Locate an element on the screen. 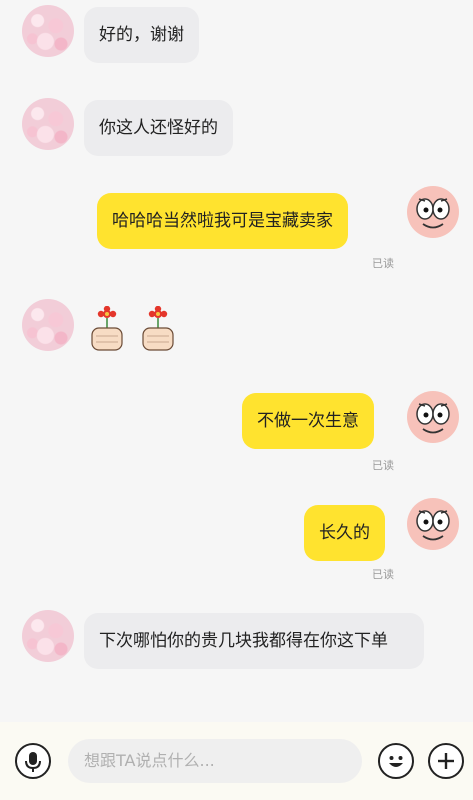 This screenshot has height=800, width=473. message-bubble-outgoing: 哈哈哈当然啦我可是宝藏卖家 is located at coordinates (222, 221).